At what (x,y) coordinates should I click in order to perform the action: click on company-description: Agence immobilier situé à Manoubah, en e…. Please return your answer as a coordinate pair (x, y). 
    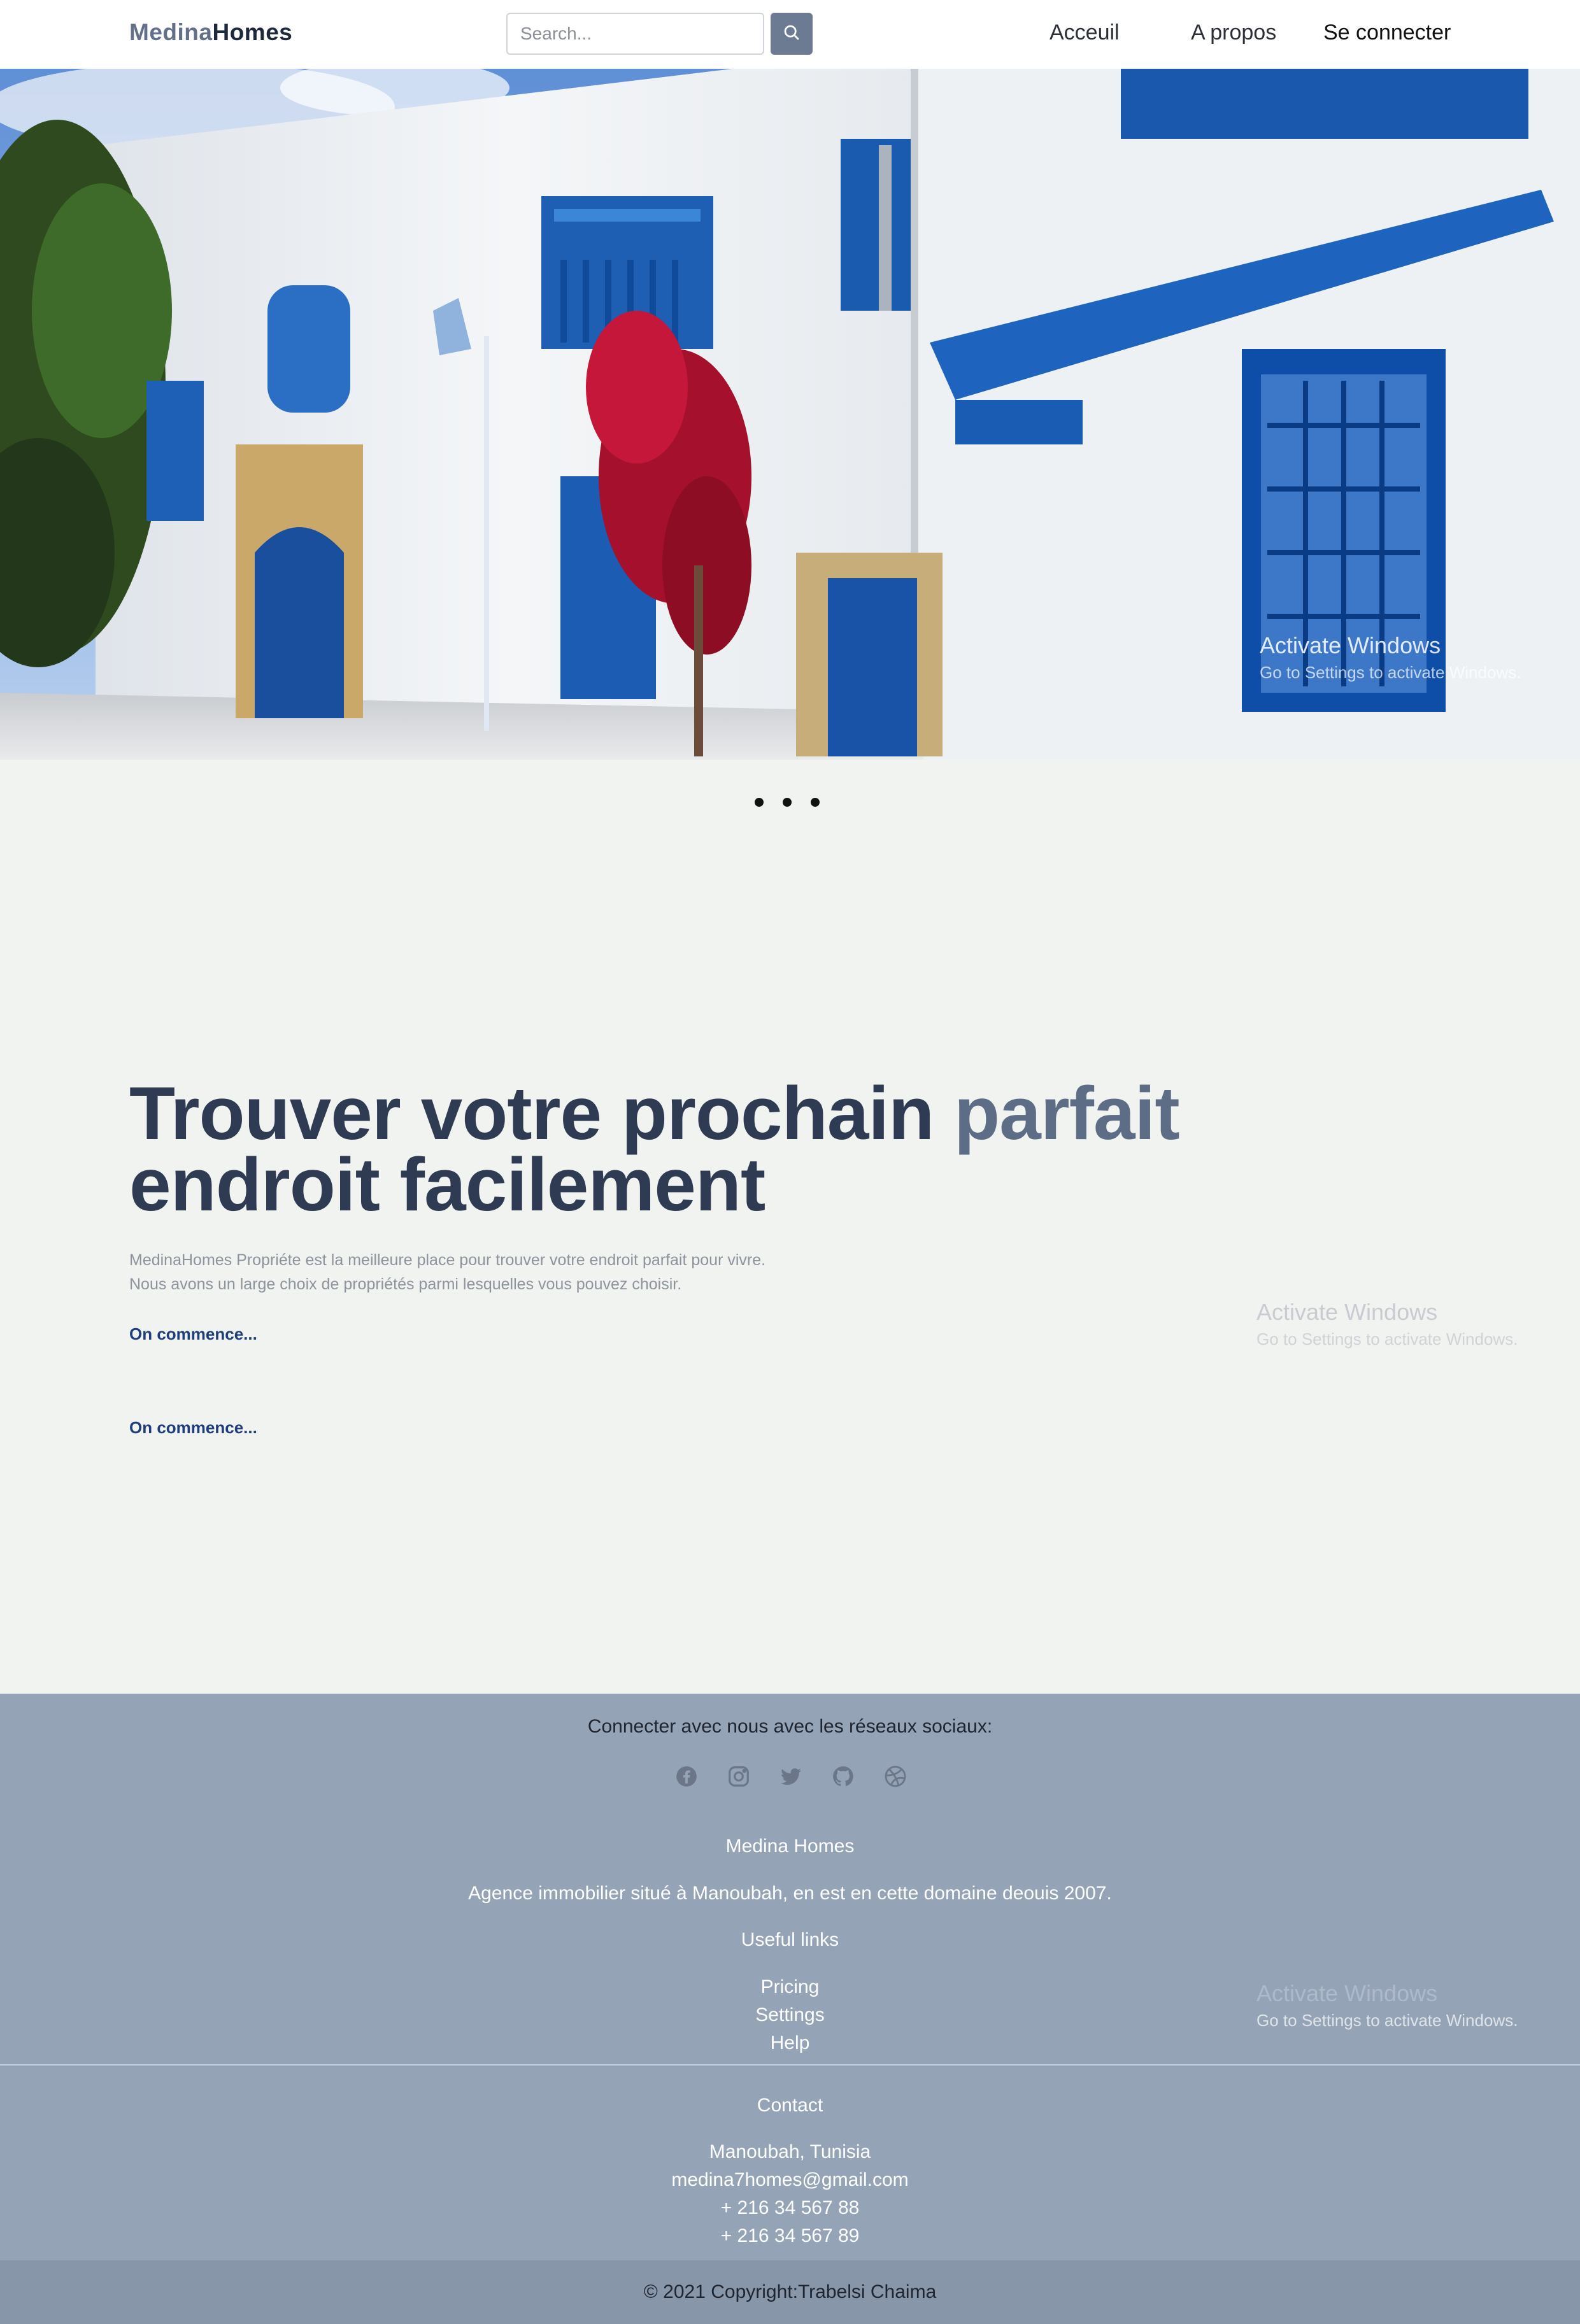
    Looking at the image, I should click on (790, 1893).